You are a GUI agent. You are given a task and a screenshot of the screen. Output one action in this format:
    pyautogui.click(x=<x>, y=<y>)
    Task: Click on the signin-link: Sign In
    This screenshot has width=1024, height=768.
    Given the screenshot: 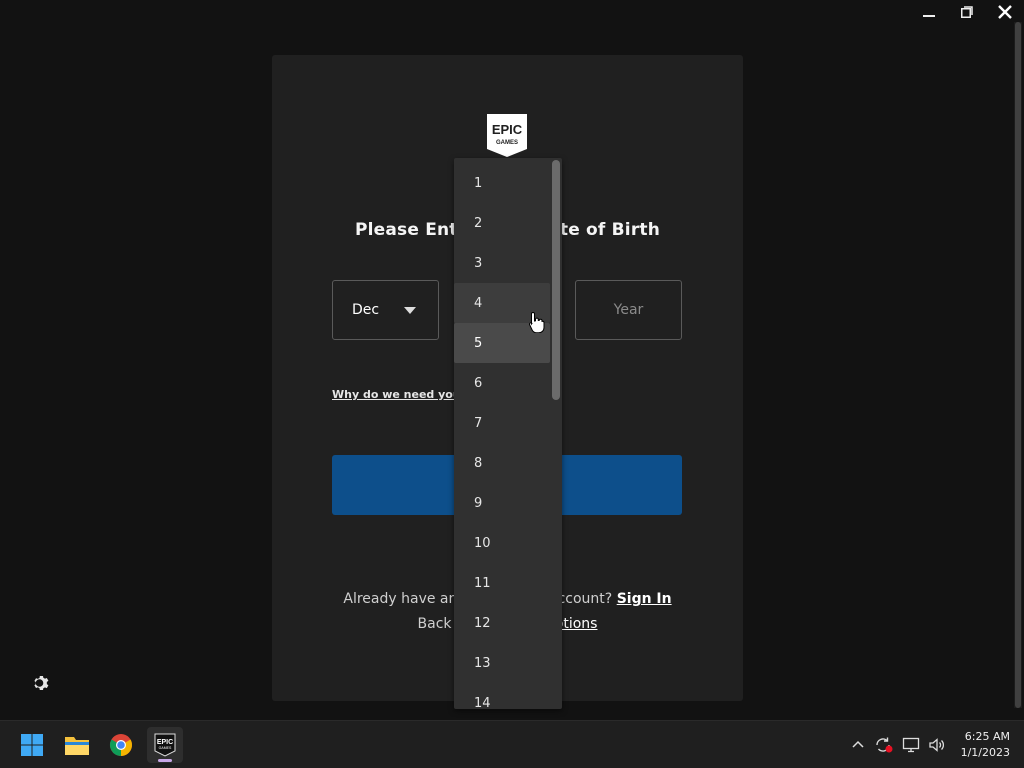 What is the action you would take?
    pyautogui.click(x=644, y=599)
    